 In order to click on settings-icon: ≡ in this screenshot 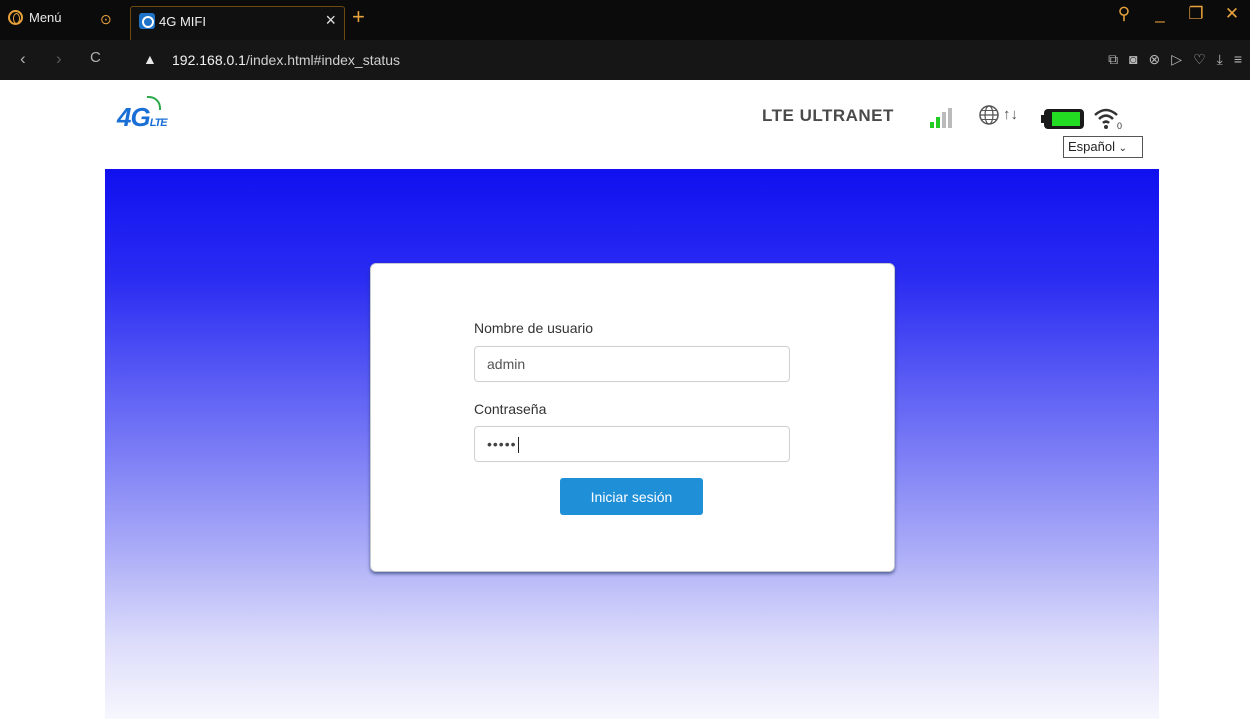, I will do `click(1238, 59)`.